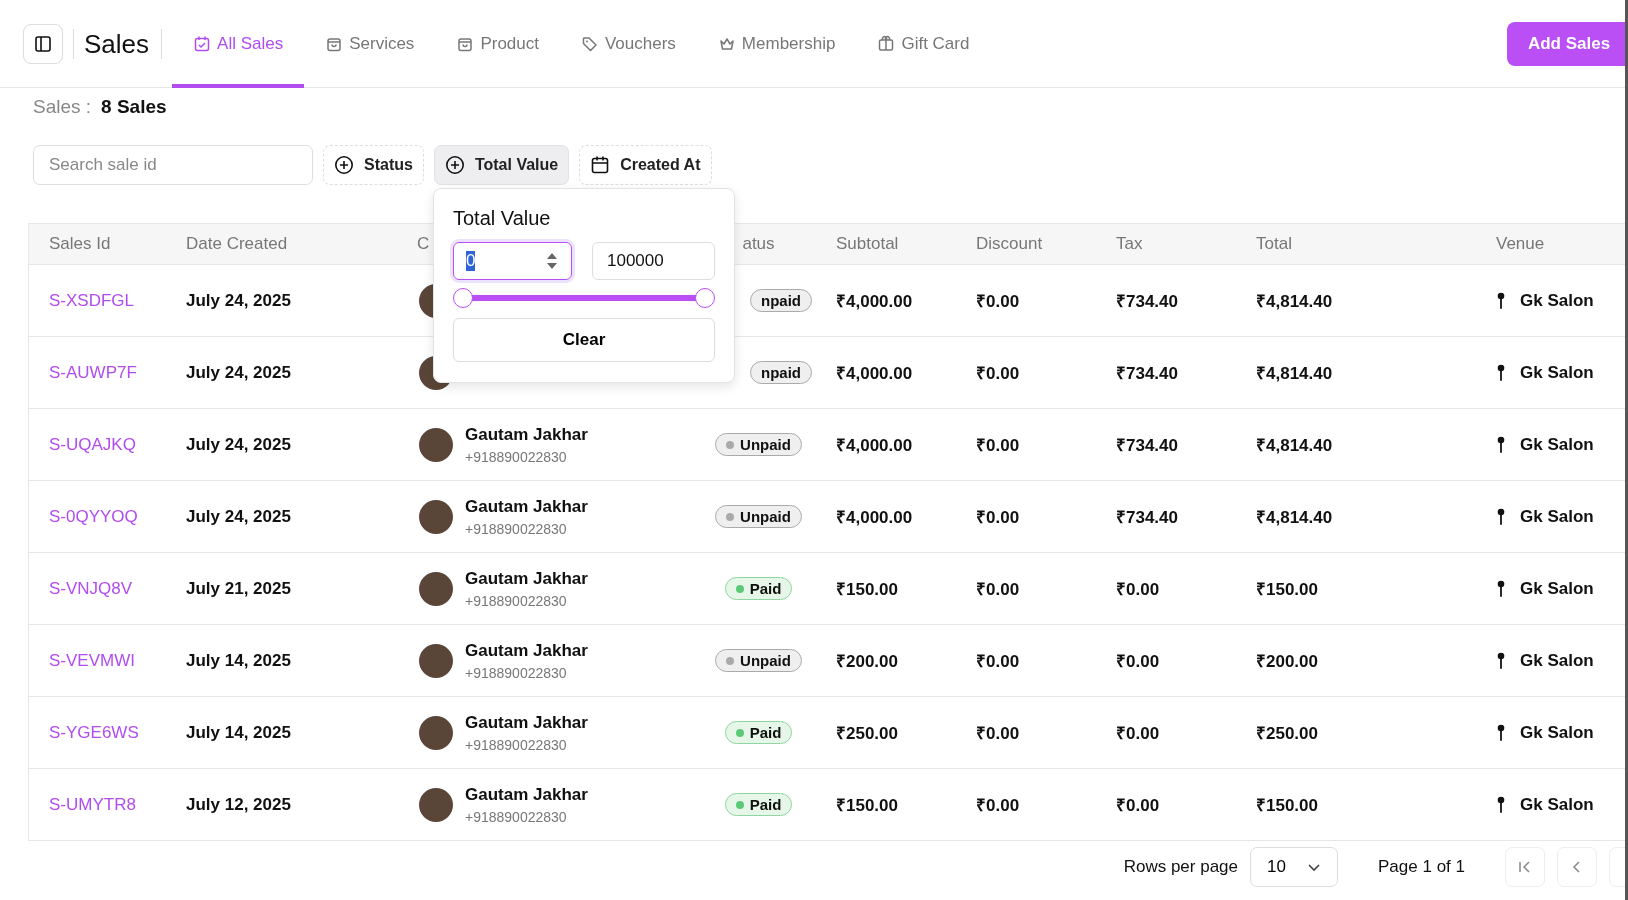 This screenshot has width=1628, height=900. What do you see at coordinates (237, 244) in the screenshot?
I see `column-header: Date Created` at bounding box center [237, 244].